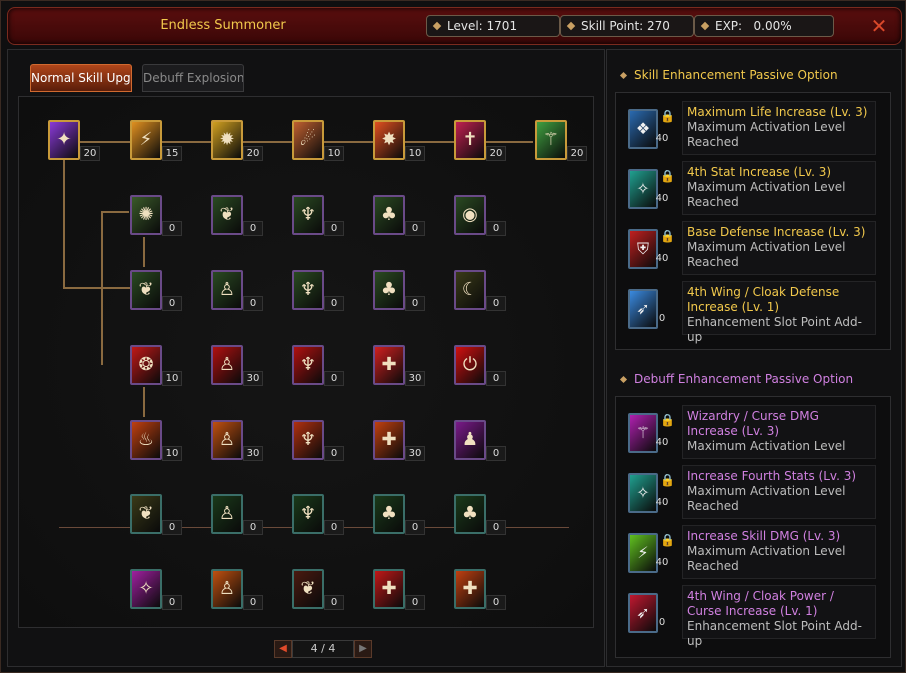 The image size is (906, 673). Describe the element at coordinates (146, 365) in the screenshot. I see `skill-slot: ❂` at that location.